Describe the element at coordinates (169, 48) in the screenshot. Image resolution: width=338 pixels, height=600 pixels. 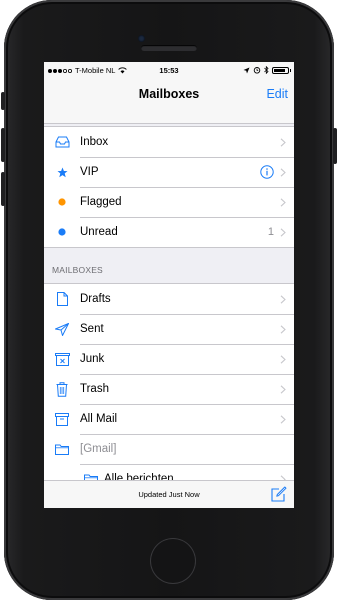
I see `earpiece-speaker` at that location.